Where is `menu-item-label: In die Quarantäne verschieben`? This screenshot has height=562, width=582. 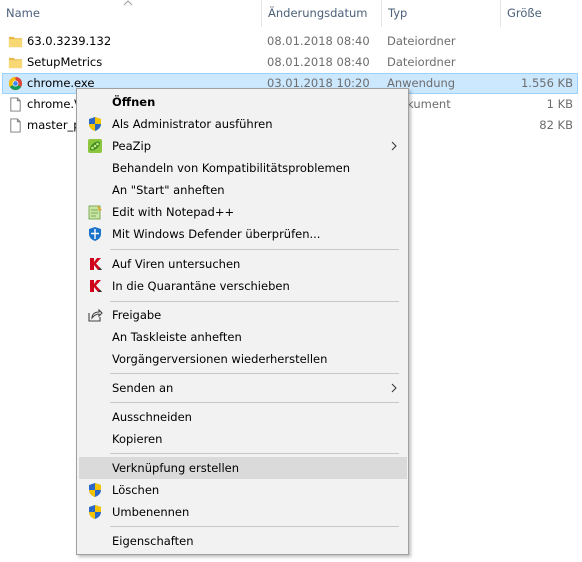
menu-item-label: In die Quarantäne verschieben is located at coordinates (201, 286).